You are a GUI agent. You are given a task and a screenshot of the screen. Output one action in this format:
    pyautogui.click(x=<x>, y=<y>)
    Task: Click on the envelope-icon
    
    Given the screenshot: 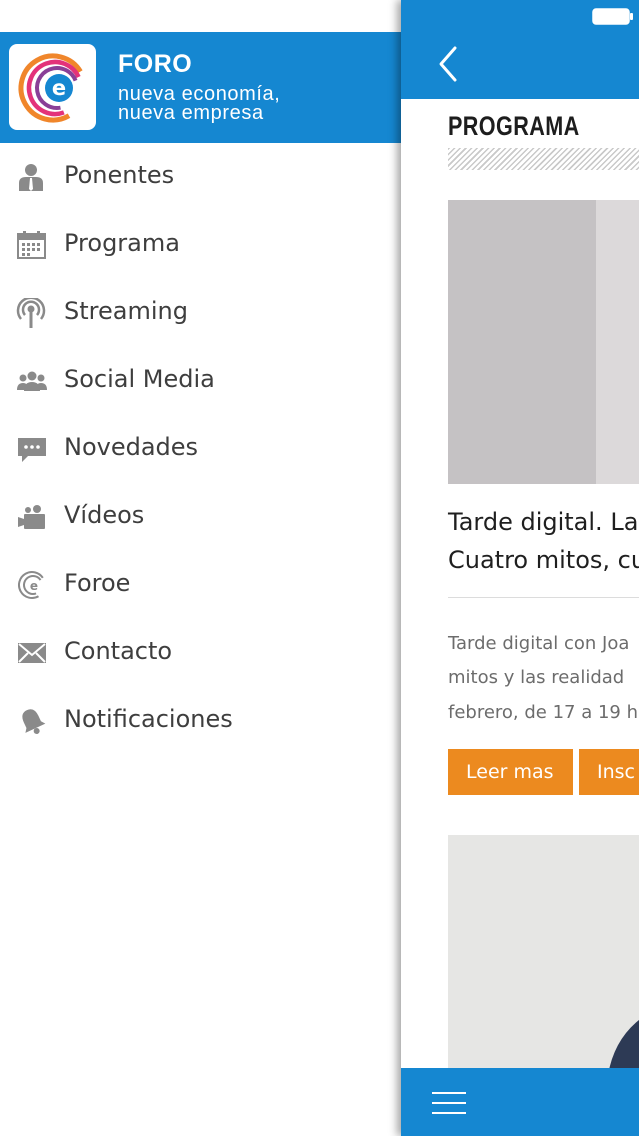 What is the action you would take?
    pyautogui.click(x=32, y=653)
    